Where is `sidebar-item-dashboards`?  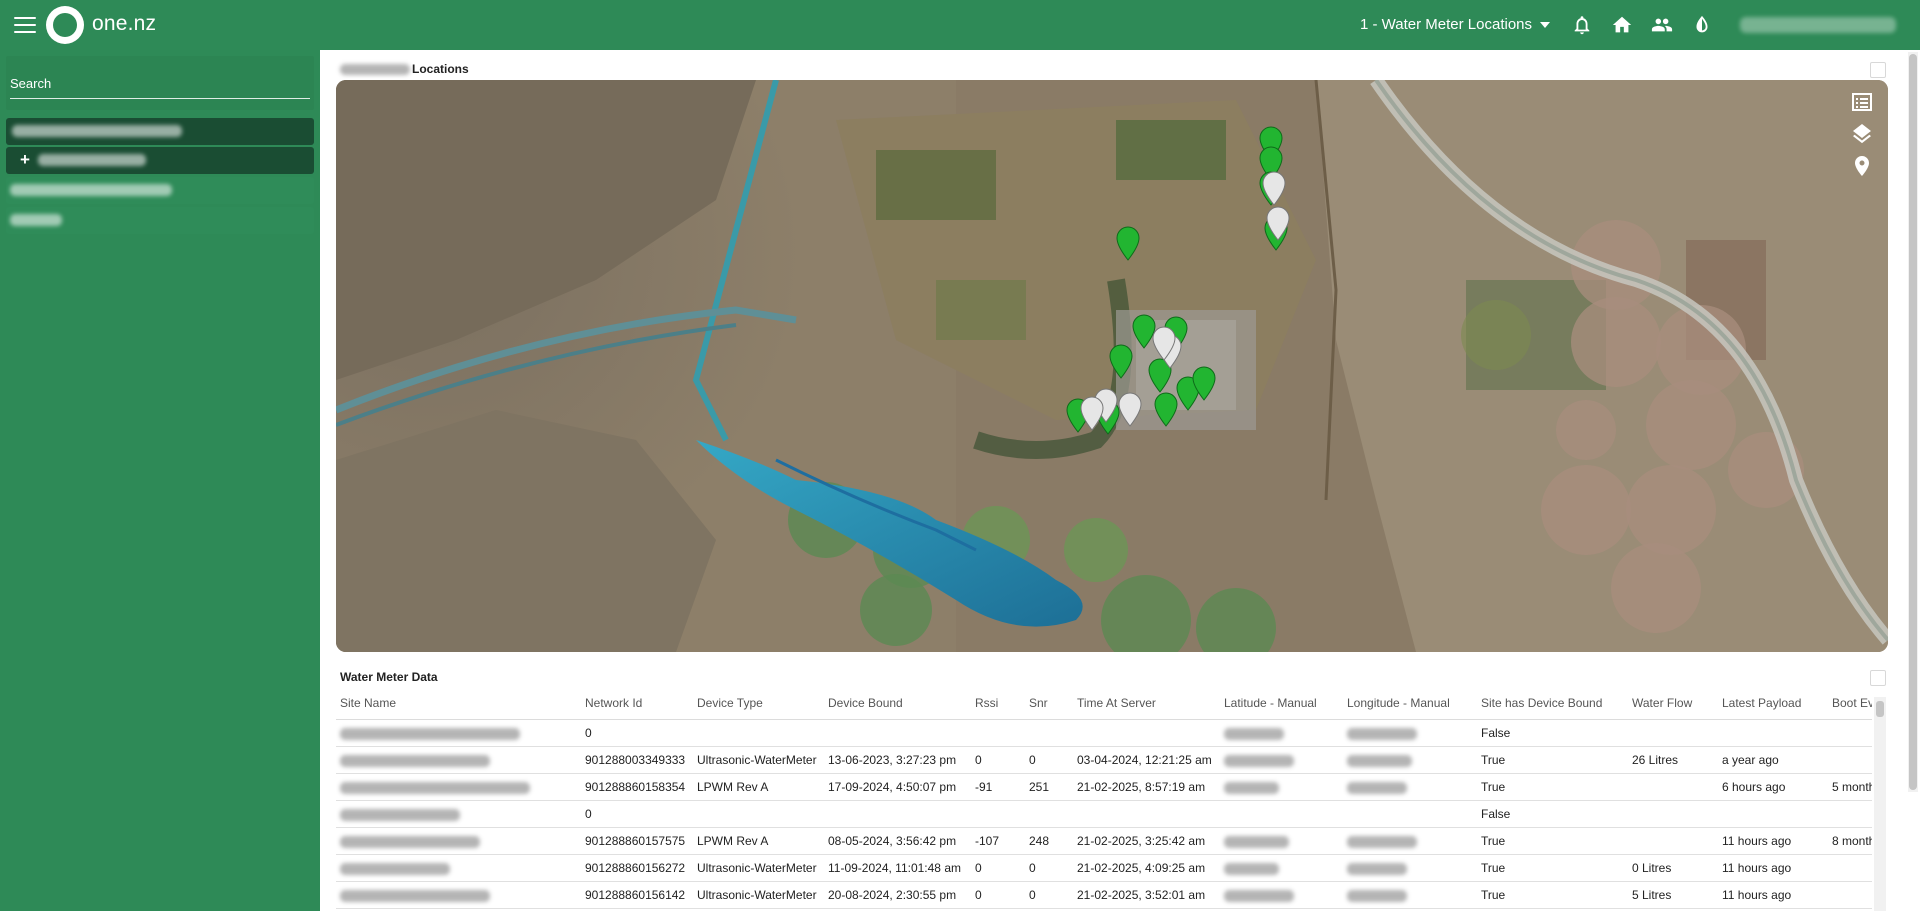
sidebar-item-dashboards is located at coordinates (160, 190).